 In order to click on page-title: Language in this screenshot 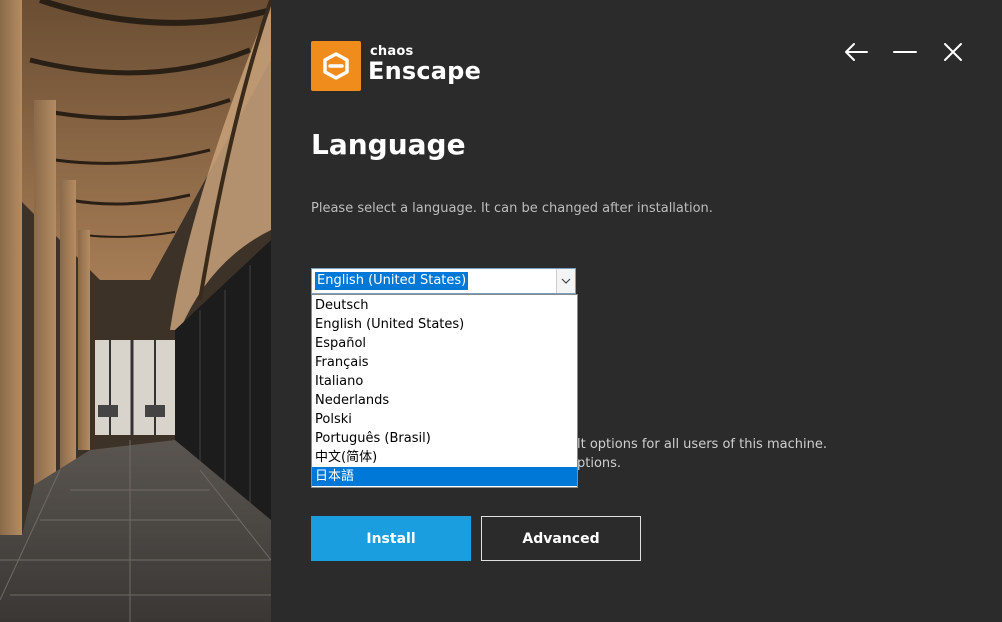, I will do `click(388, 144)`.